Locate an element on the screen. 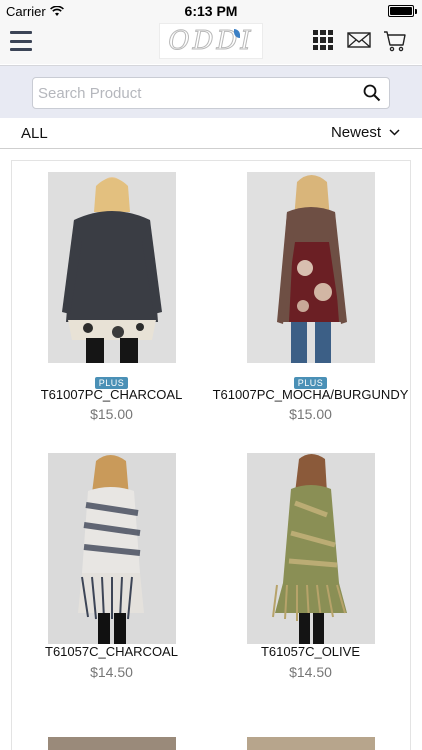 The width and height of the screenshot is (422, 750). grid-icon is located at coordinates (323, 40).